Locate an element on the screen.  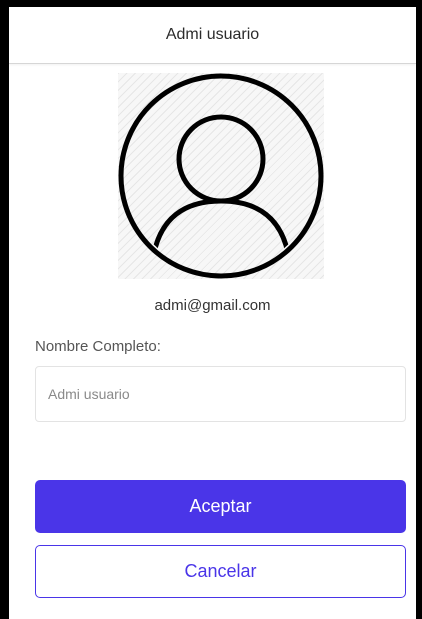
accept-button: Aceptar is located at coordinates (220, 506).